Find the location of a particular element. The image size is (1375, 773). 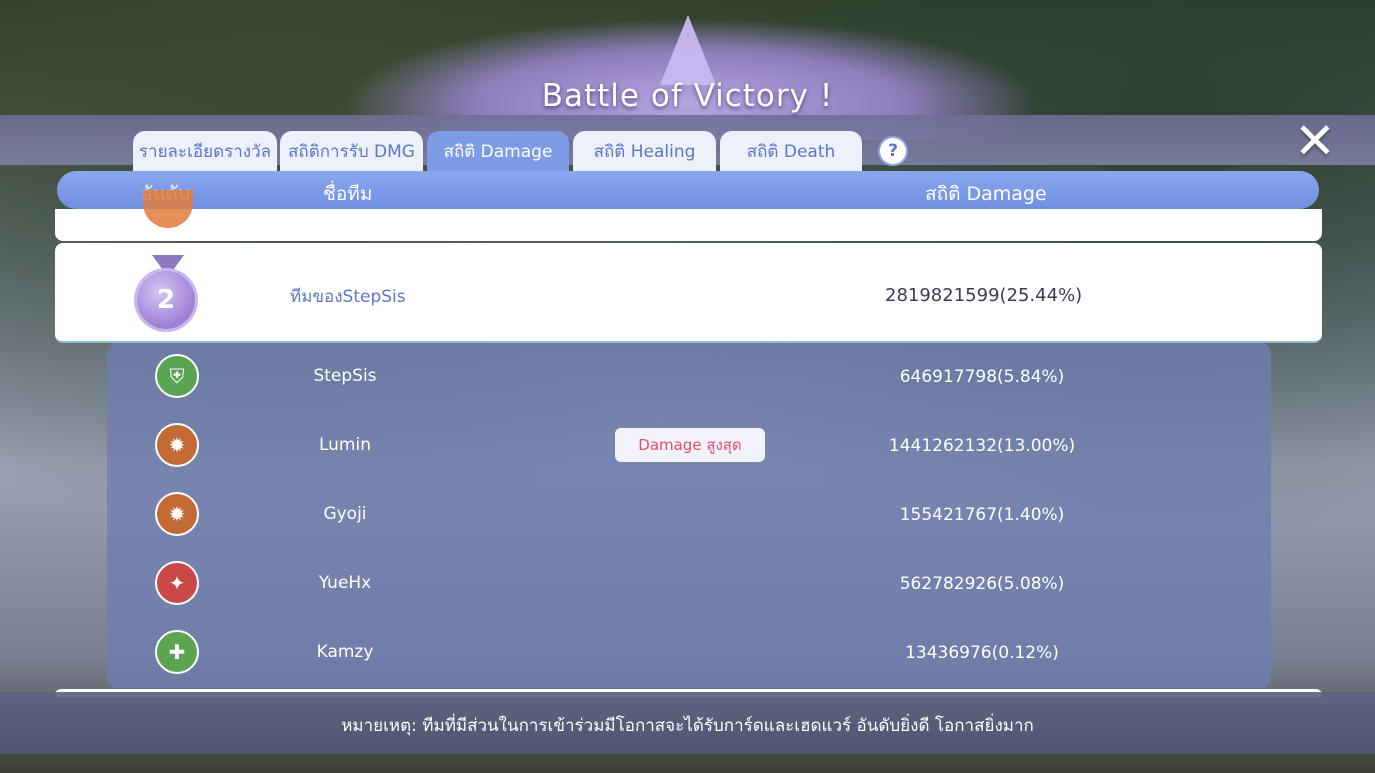

header-stat: สถิติ Damage is located at coordinates (986, 194).